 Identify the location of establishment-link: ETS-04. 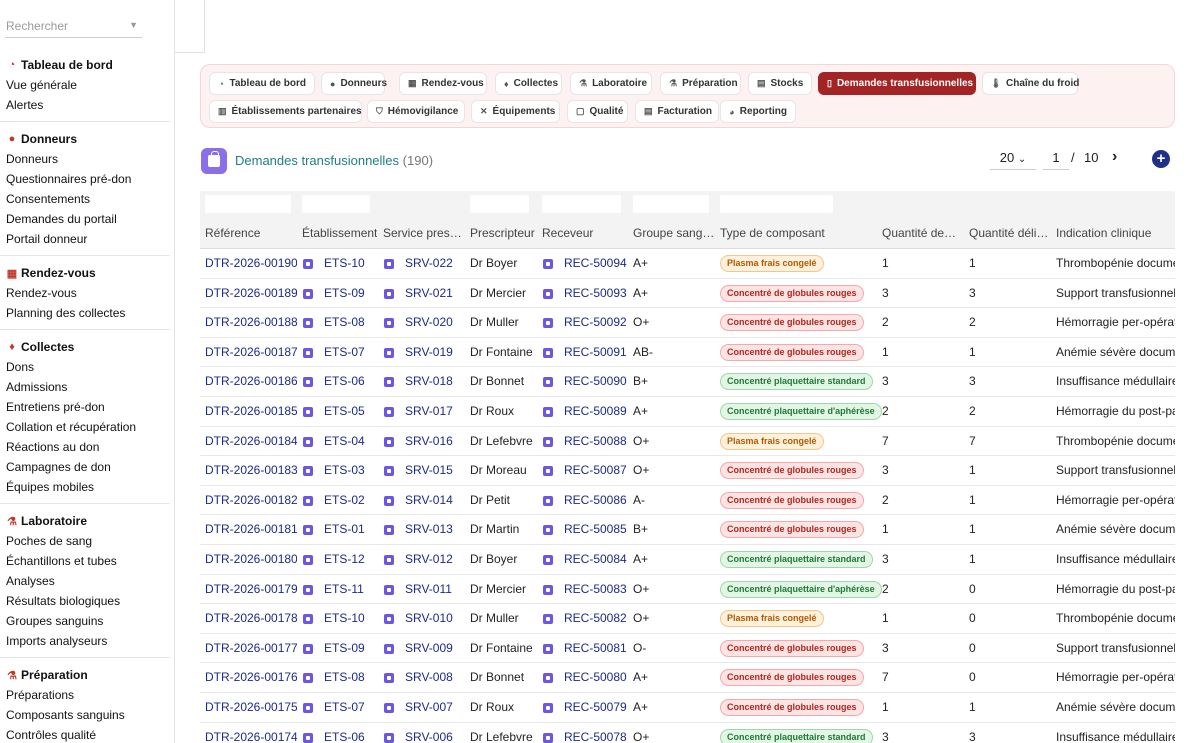
(351, 441).